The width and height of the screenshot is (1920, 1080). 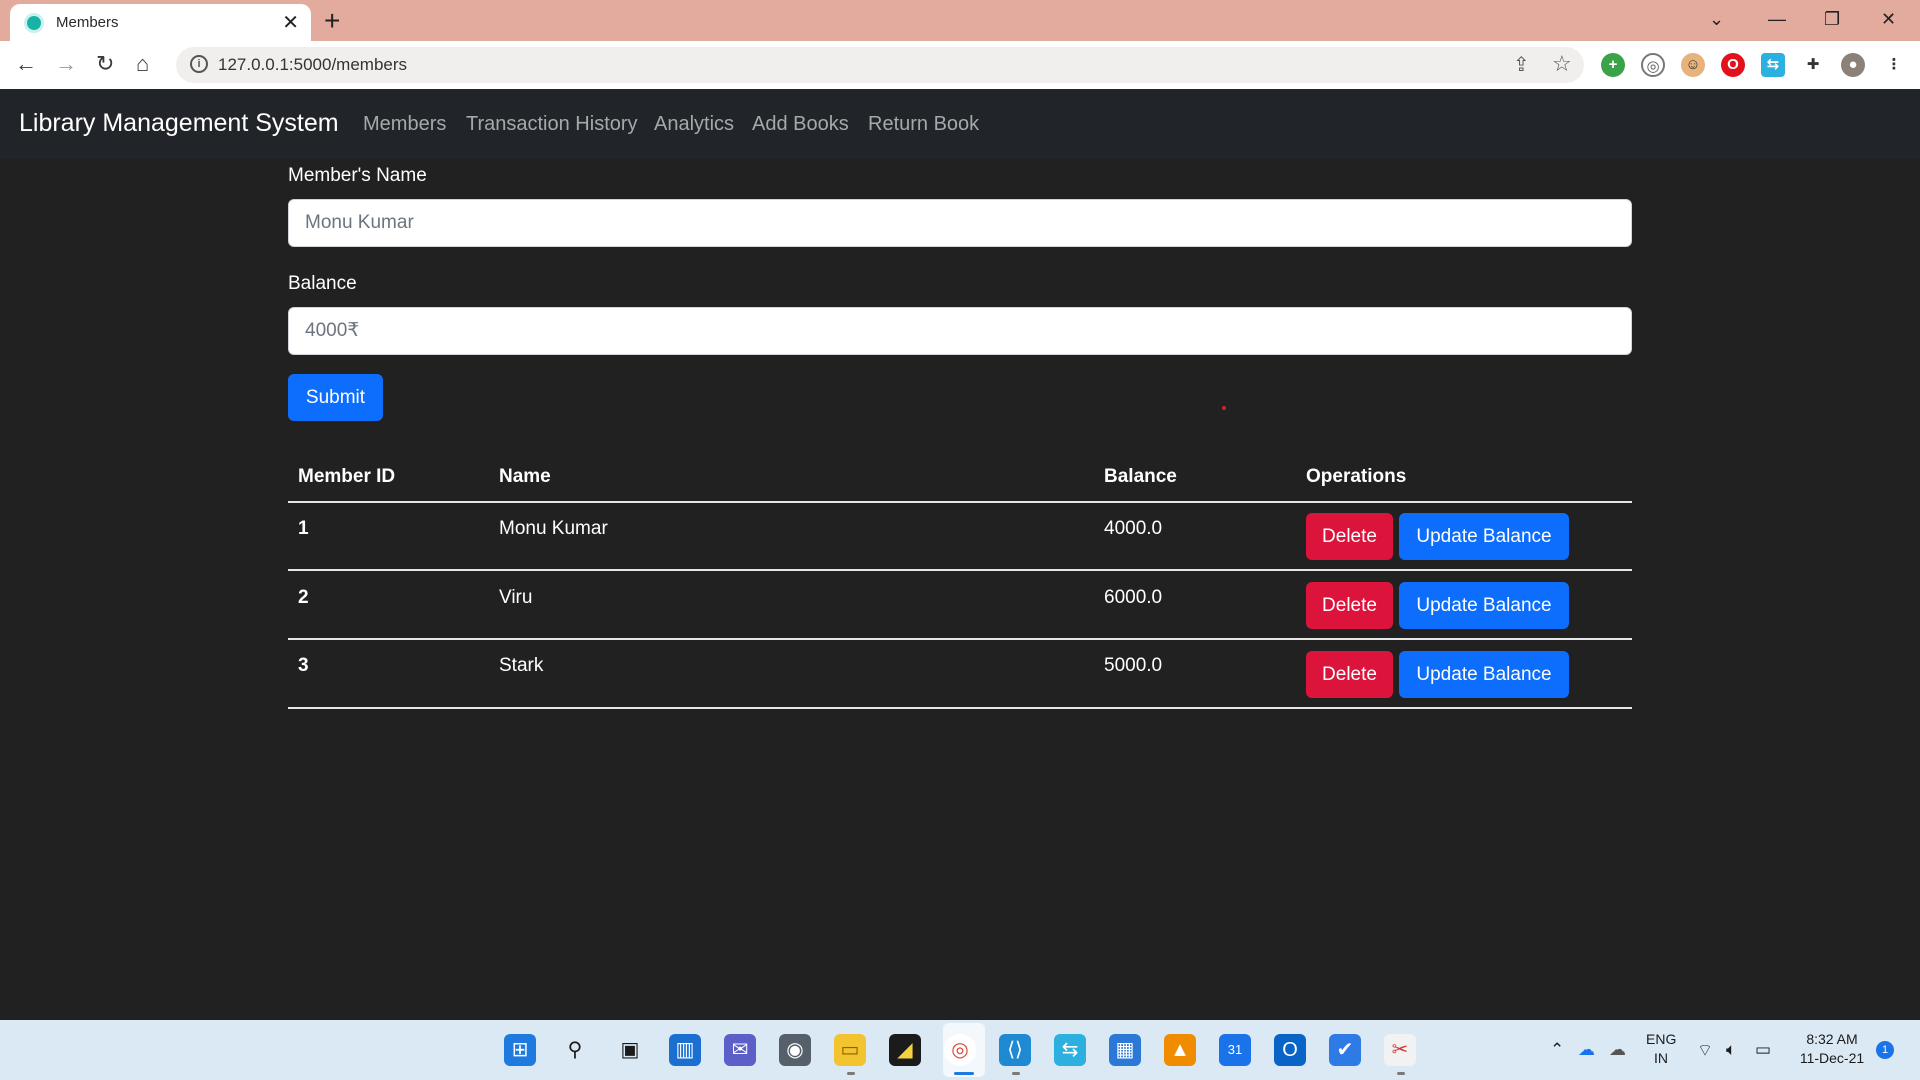 What do you see at coordinates (160, 22) in the screenshot?
I see `browser-tab-members: Members ✕` at bounding box center [160, 22].